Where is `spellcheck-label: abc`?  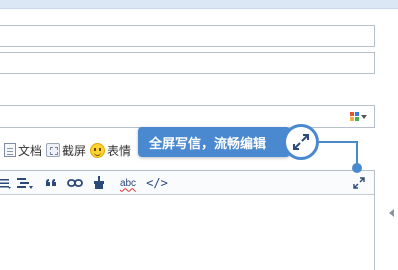
spellcheck-label: abc is located at coordinates (128, 183).